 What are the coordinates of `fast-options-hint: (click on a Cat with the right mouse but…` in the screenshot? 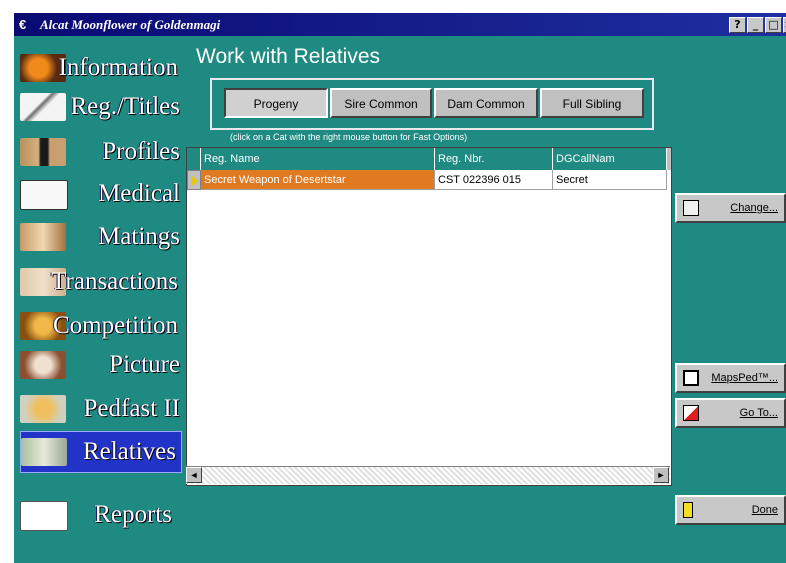 It's located at (349, 137).